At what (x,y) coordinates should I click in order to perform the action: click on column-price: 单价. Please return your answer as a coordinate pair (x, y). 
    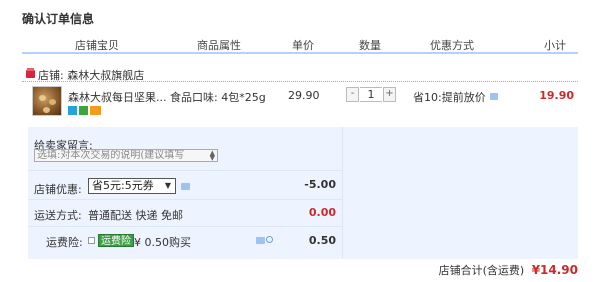
    Looking at the image, I should click on (303, 45).